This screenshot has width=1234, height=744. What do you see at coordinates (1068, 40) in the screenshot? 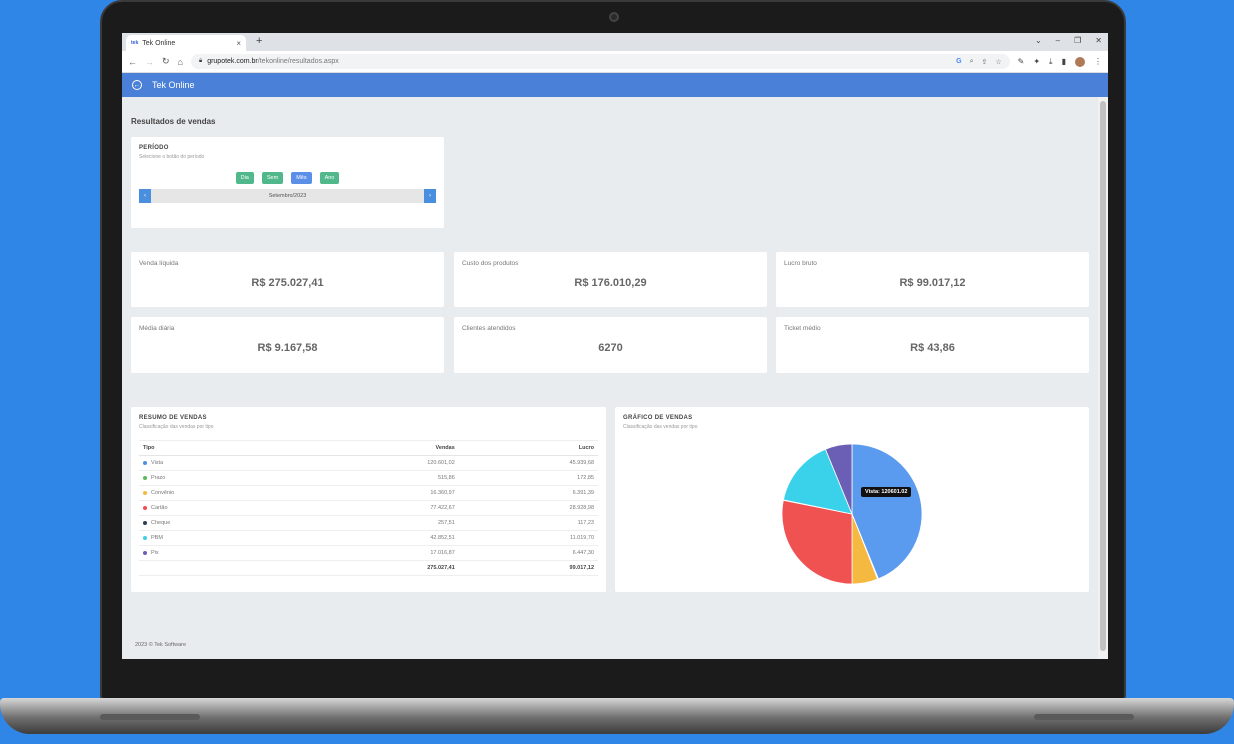
I see `window-controls: ⌄ – ❐ ✕` at bounding box center [1068, 40].